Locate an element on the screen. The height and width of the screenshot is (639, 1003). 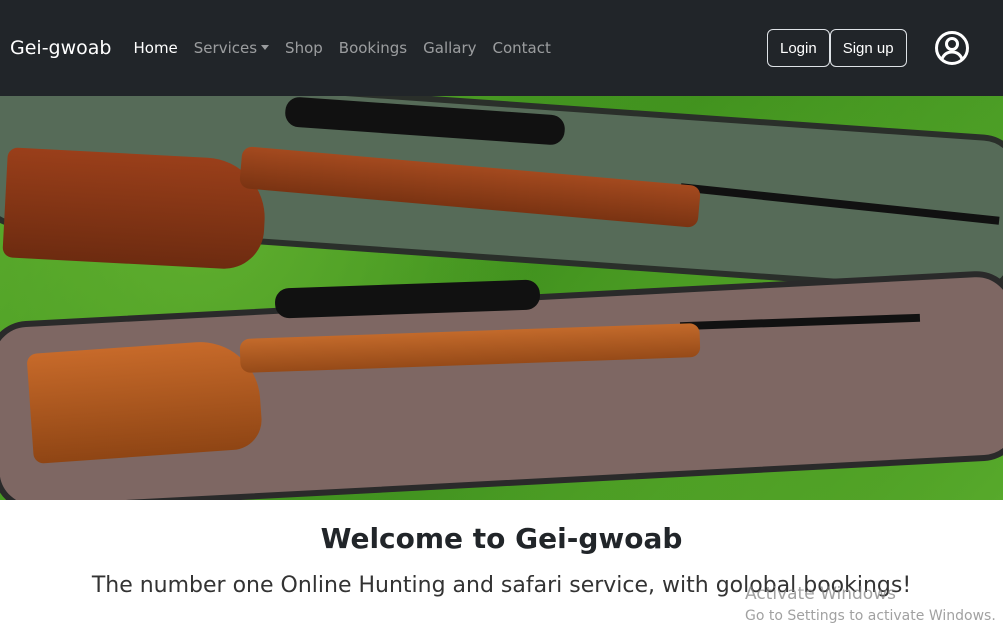
login-button: Login is located at coordinates (798, 48).